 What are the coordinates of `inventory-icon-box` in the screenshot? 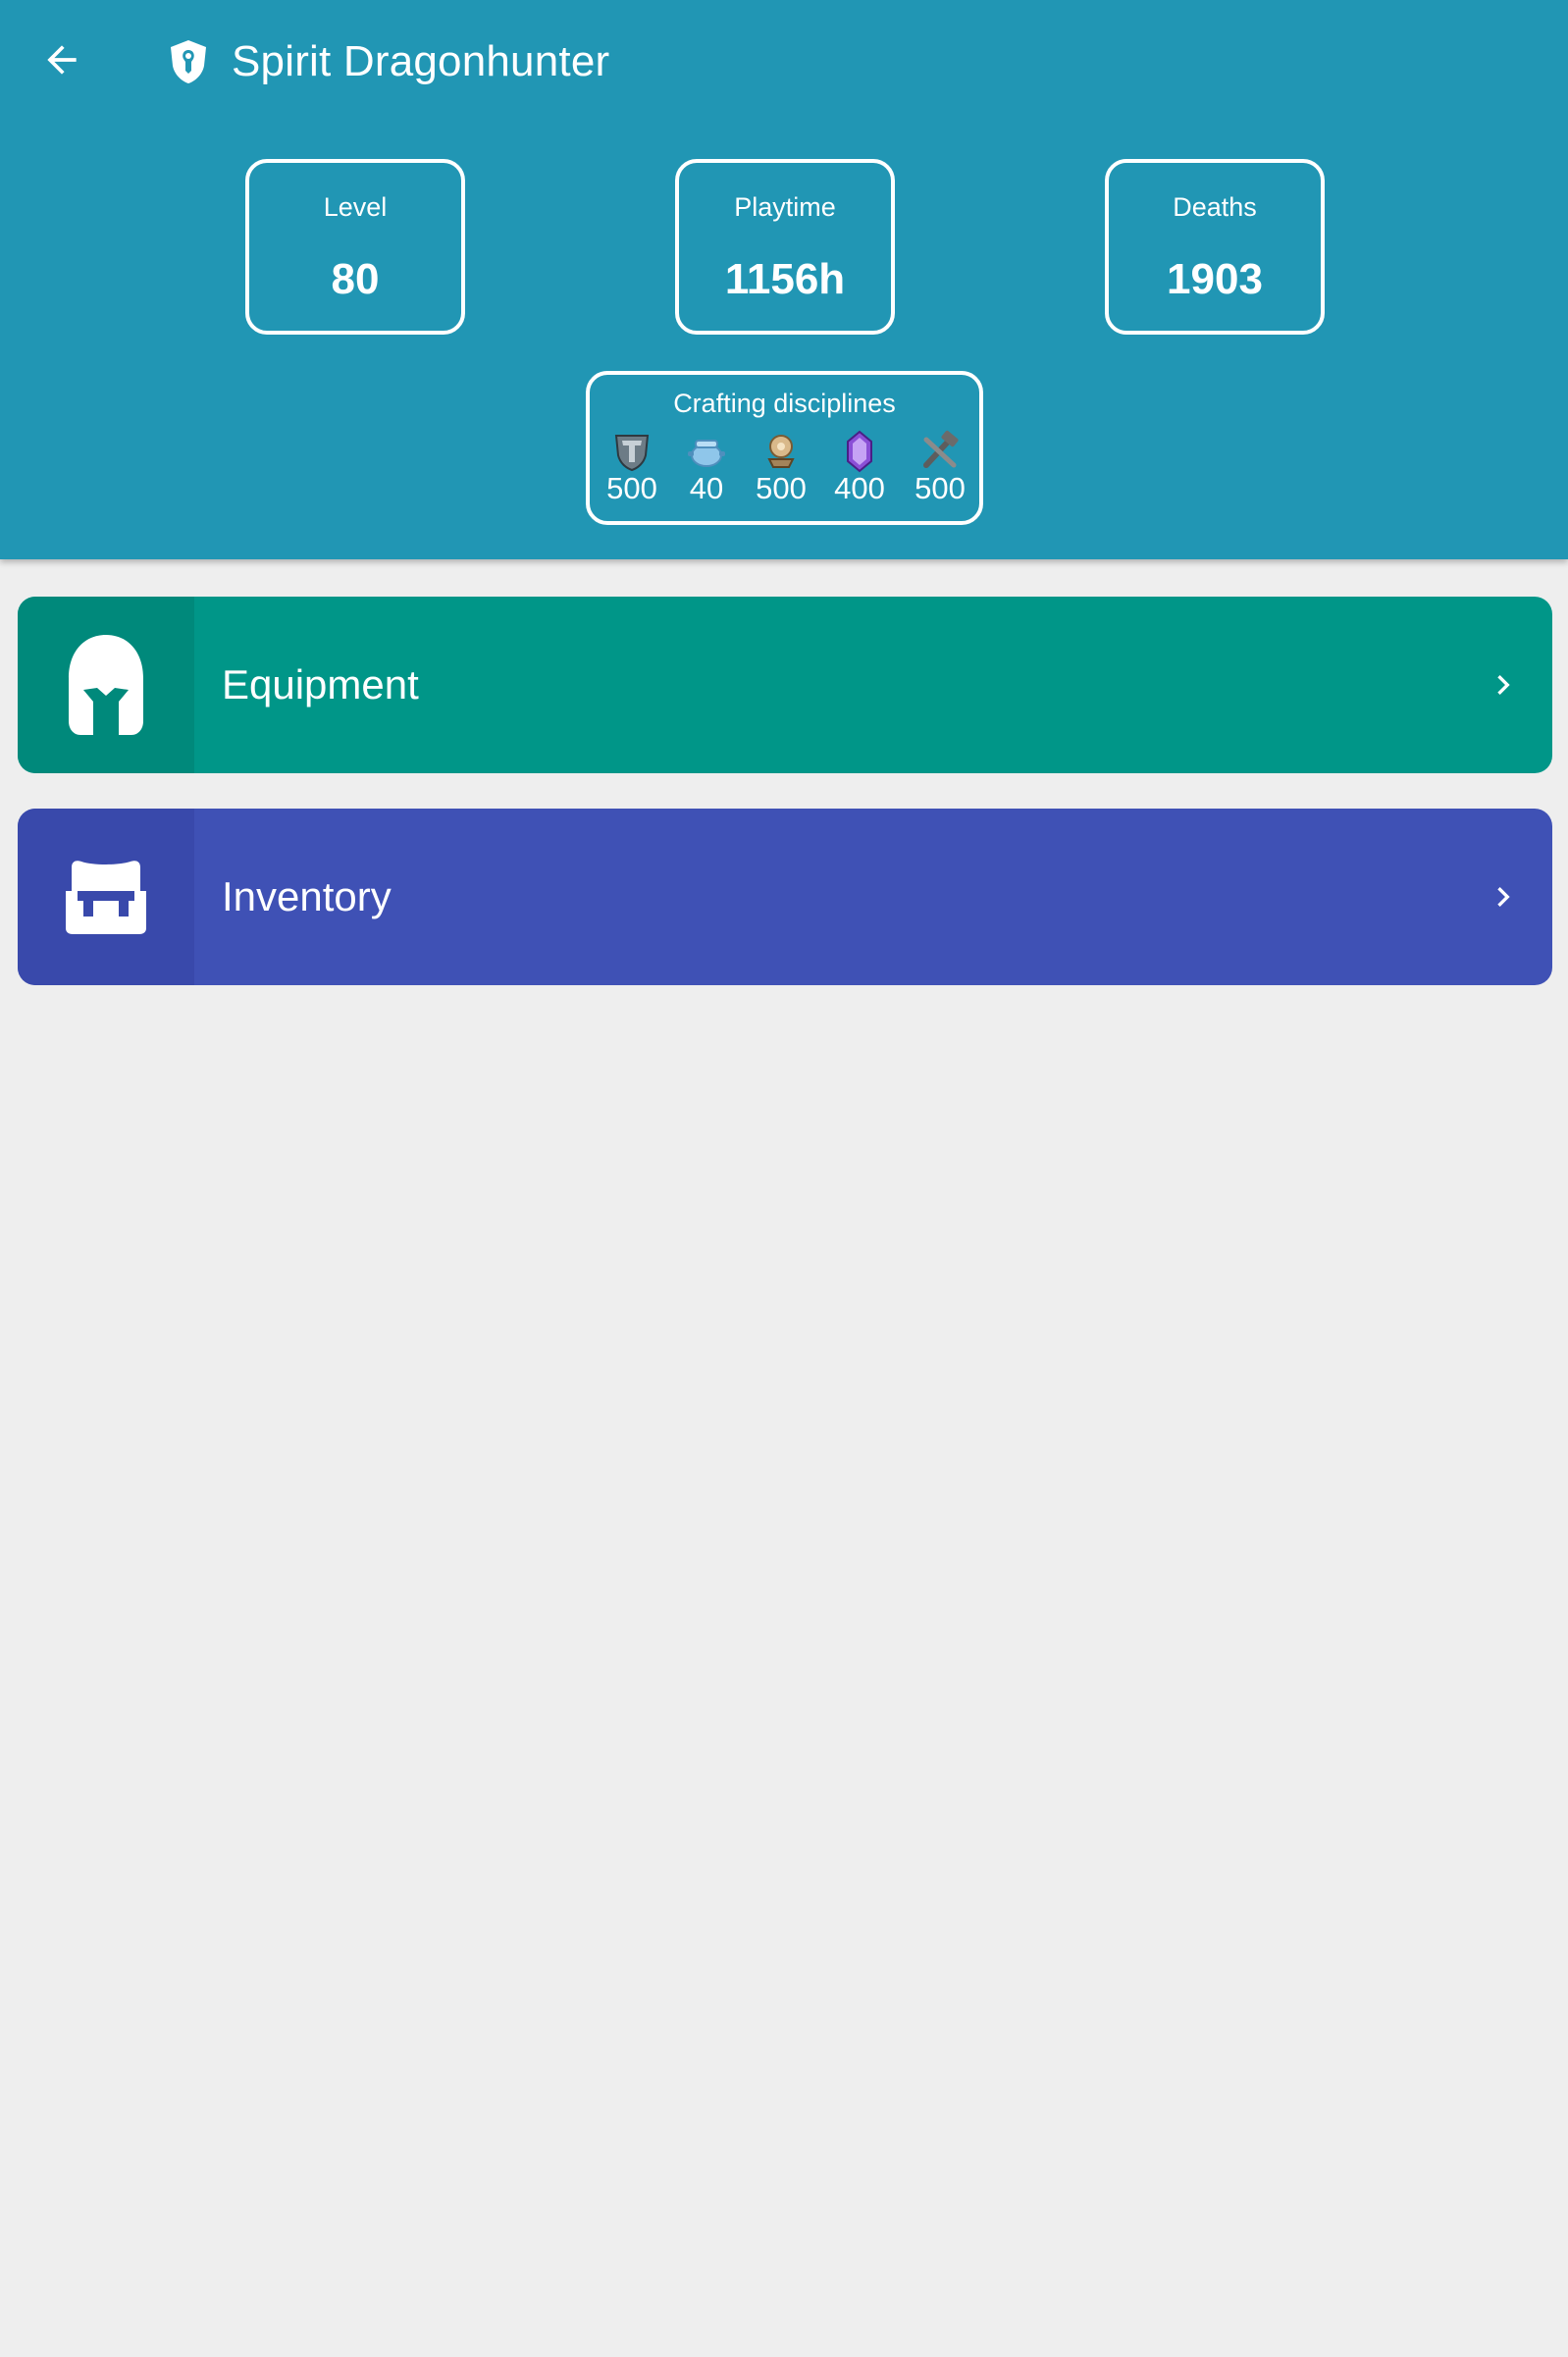 It's located at (106, 897).